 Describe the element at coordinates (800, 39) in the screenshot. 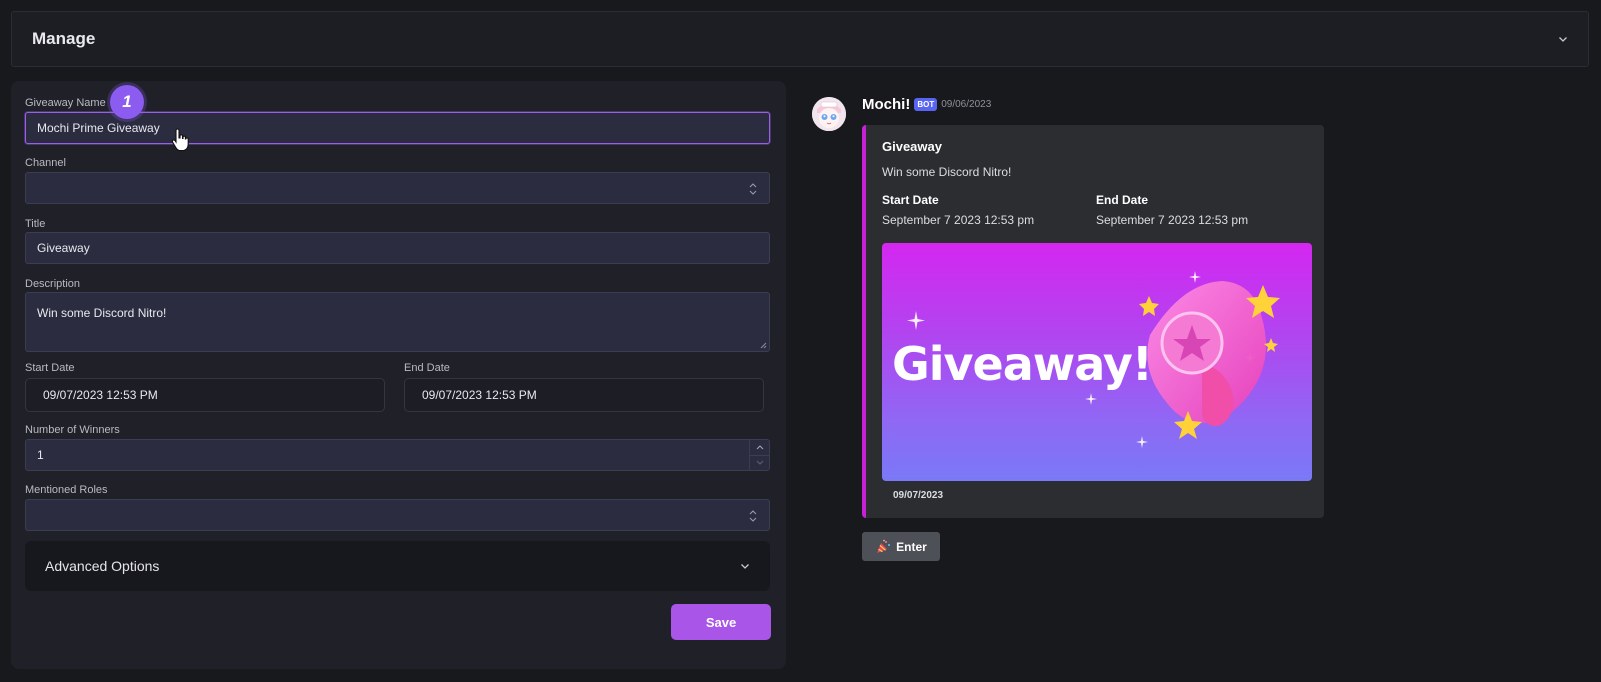

I see `manage-section-header: Manage` at that location.